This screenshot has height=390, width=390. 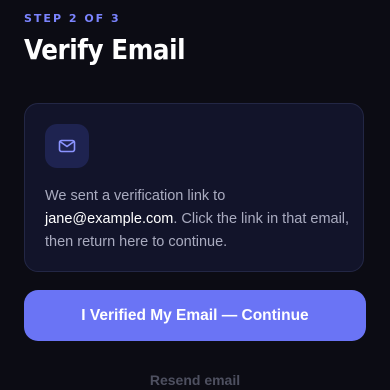 What do you see at coordinates (105, 49) in the screenshot?
I see `page-title: Verify Email` at bounding box center [105, 49].